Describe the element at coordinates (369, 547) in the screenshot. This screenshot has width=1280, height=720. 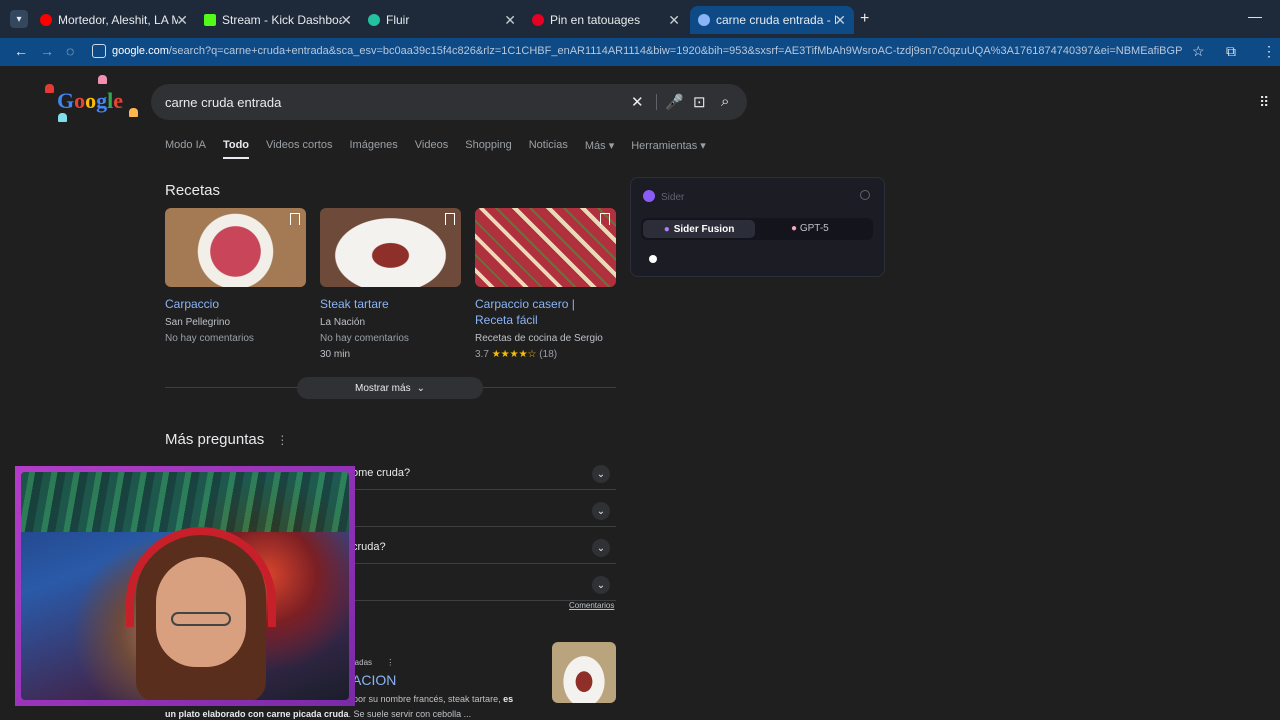
I see `faq-question: cruda?` at that location.